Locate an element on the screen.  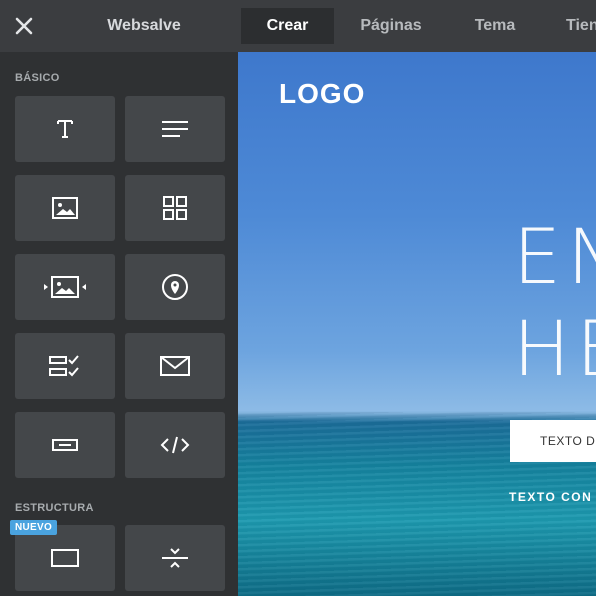
gallery-icon is located at coordinates (175, 208).